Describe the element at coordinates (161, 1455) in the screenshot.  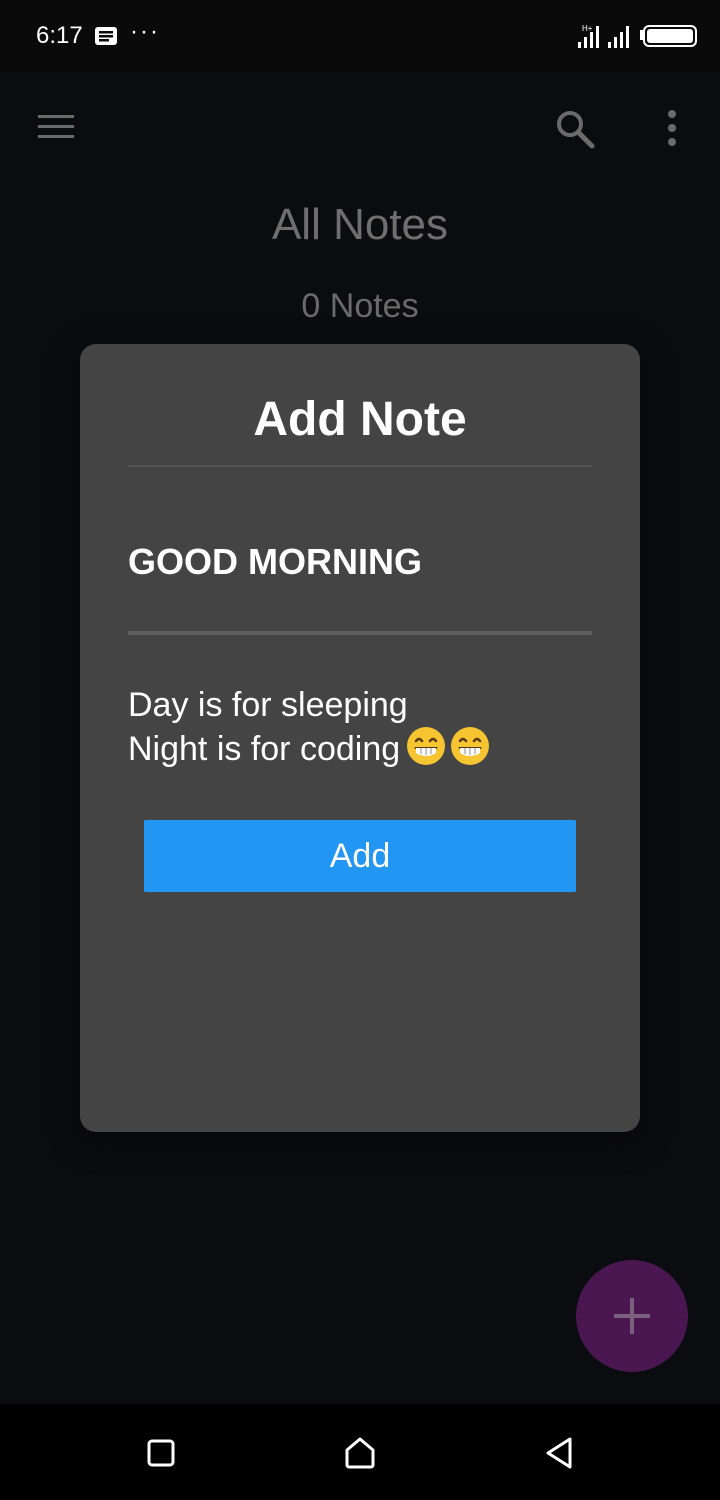
I see `recent-apps-icon` at that location.